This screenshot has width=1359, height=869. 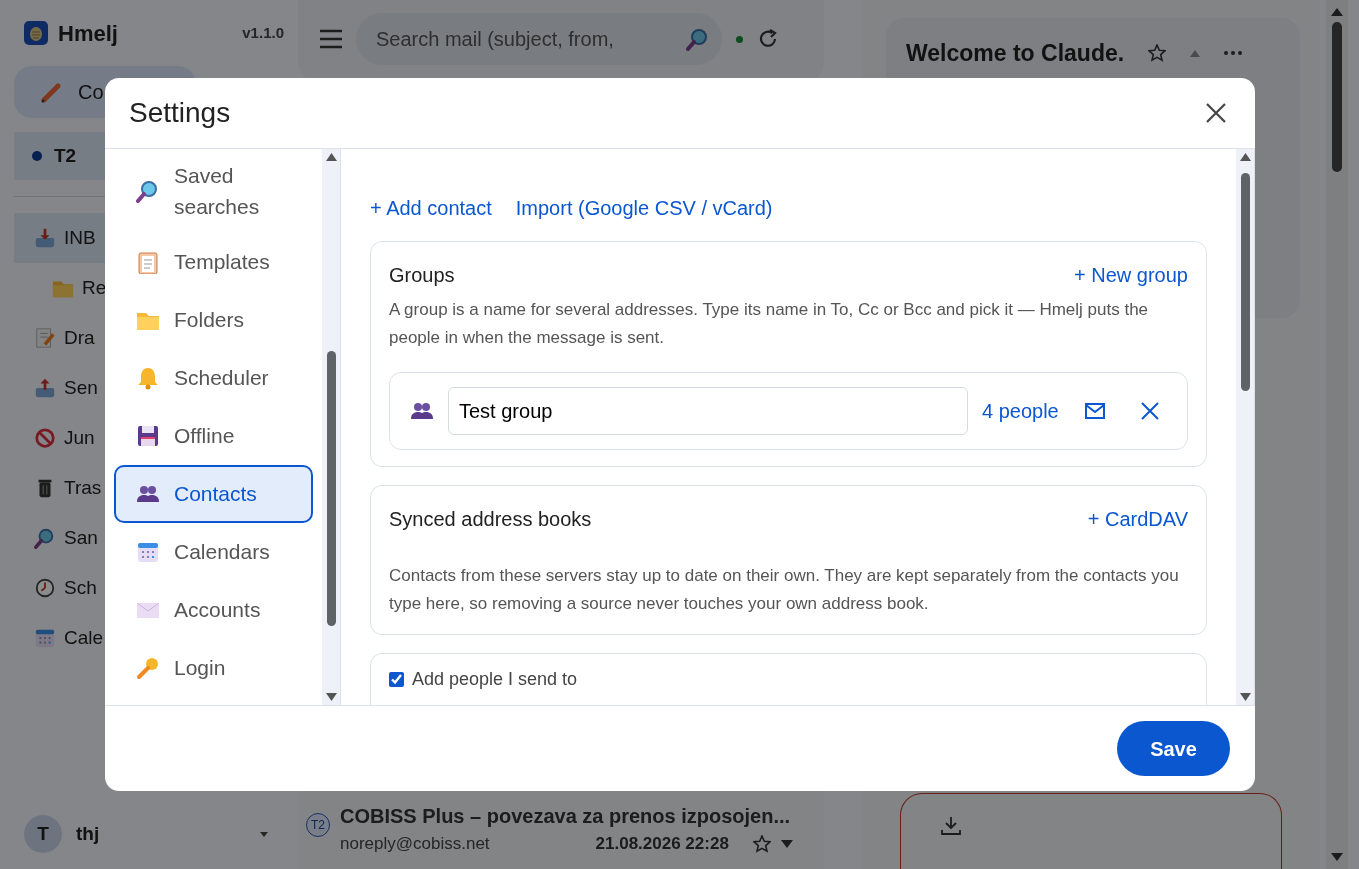 I want to click on version-label: v1.1.0, so click(x=263, y=32).